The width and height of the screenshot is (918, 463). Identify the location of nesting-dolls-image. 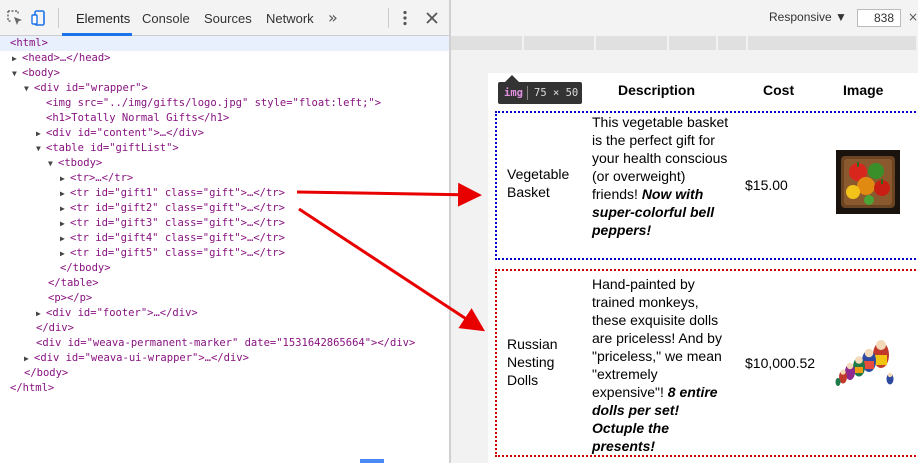
(864, 363).